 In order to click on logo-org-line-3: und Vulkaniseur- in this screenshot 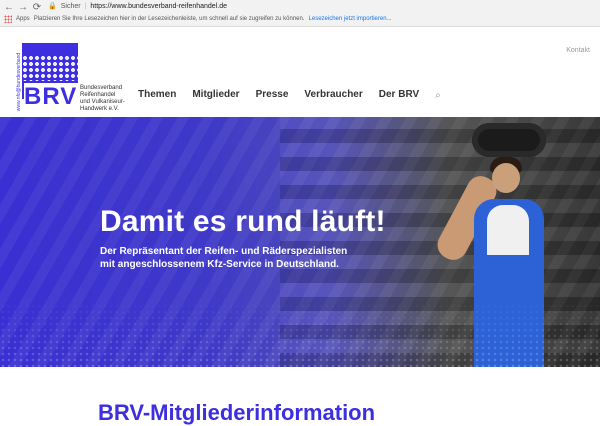, I will do `click(102, 102)`.